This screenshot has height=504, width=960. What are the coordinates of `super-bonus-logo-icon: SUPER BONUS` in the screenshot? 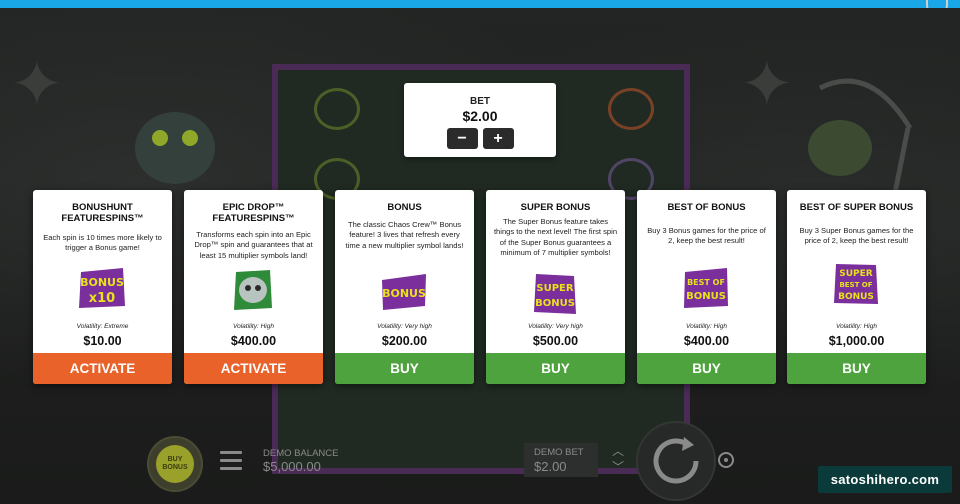 It's located at (555, 294).